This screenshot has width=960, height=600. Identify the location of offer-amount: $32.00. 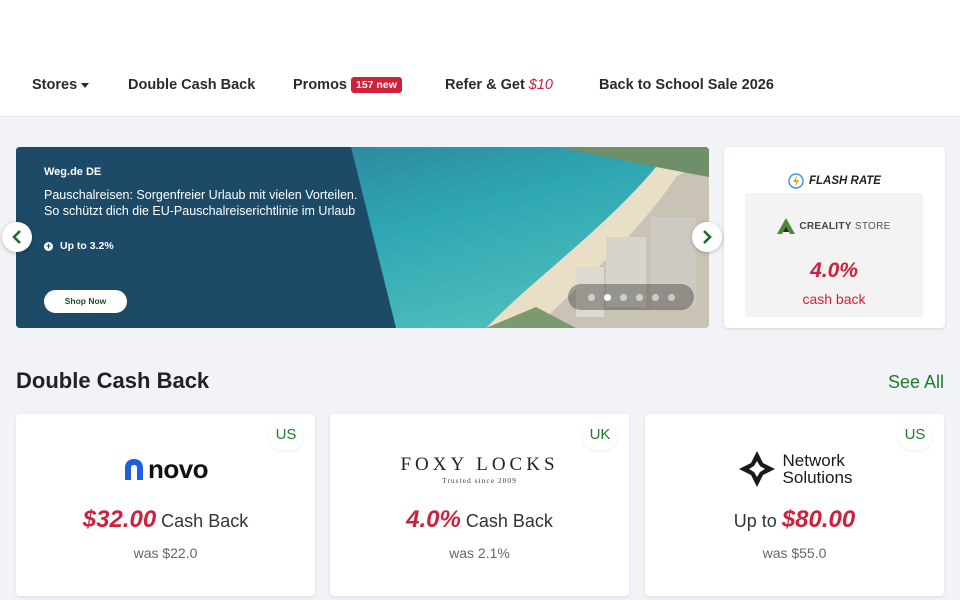
(119, 519).